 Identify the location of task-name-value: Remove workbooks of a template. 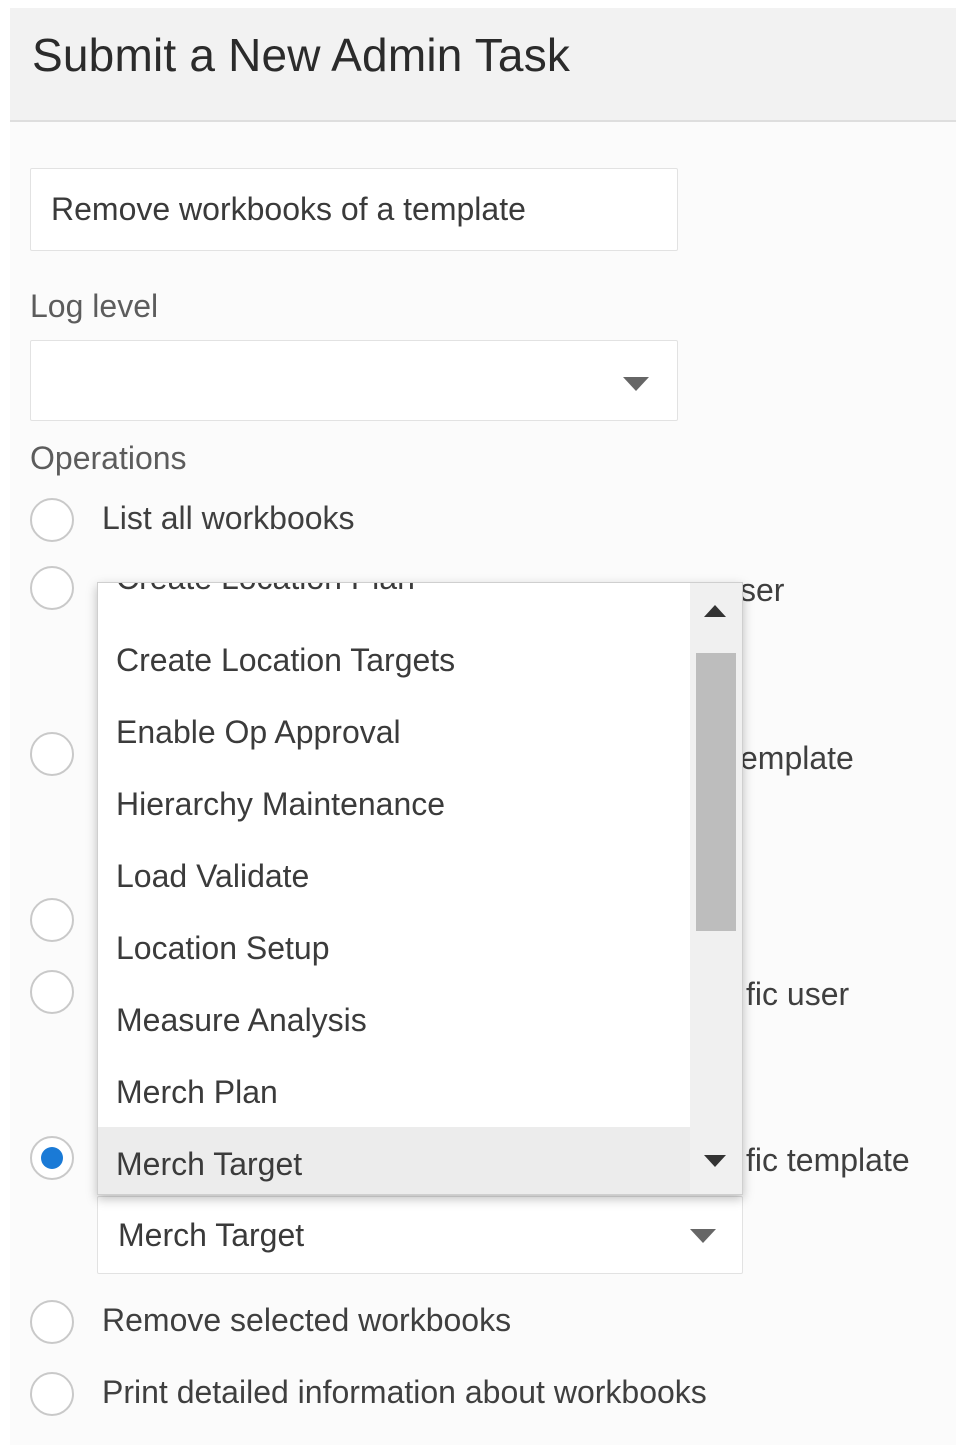
(288, 209).